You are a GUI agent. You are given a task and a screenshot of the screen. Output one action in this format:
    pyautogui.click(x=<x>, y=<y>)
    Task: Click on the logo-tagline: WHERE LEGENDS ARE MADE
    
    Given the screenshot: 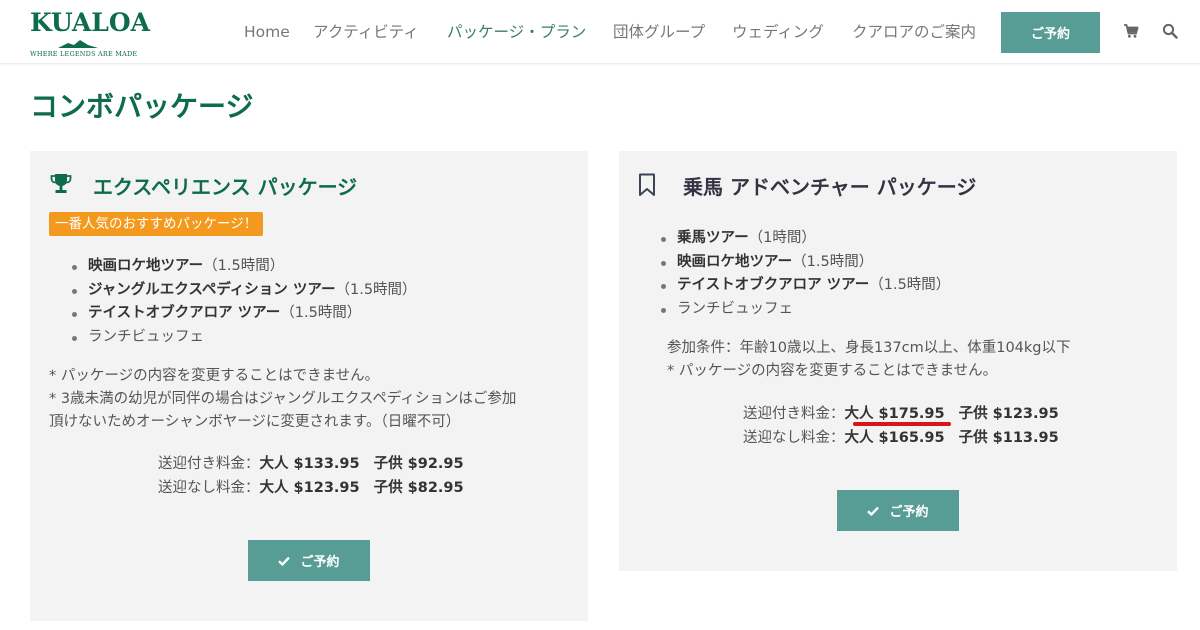 What is the action you would take?
    pyautogui.click(x=84, y=54)
    